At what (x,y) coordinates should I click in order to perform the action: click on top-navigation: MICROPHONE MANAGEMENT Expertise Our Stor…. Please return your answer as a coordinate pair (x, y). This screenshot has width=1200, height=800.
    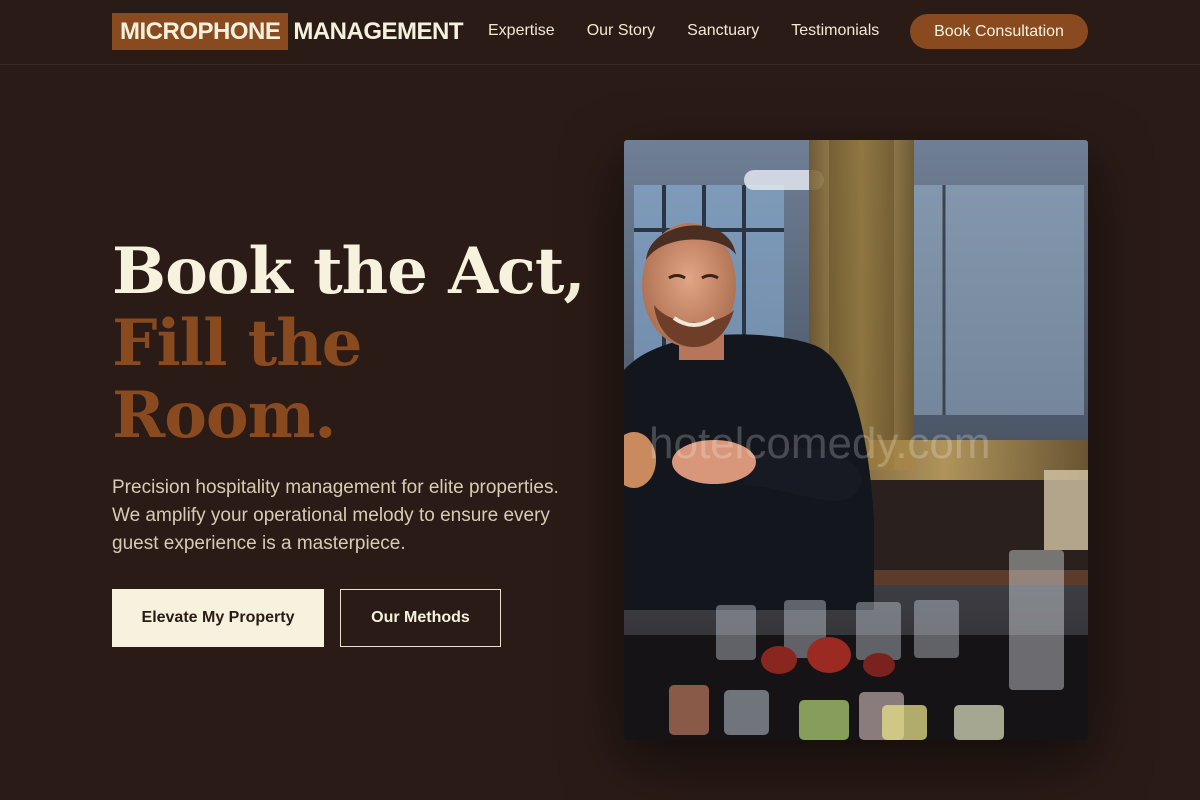
    Looking at the image, I should click on (600, 32).